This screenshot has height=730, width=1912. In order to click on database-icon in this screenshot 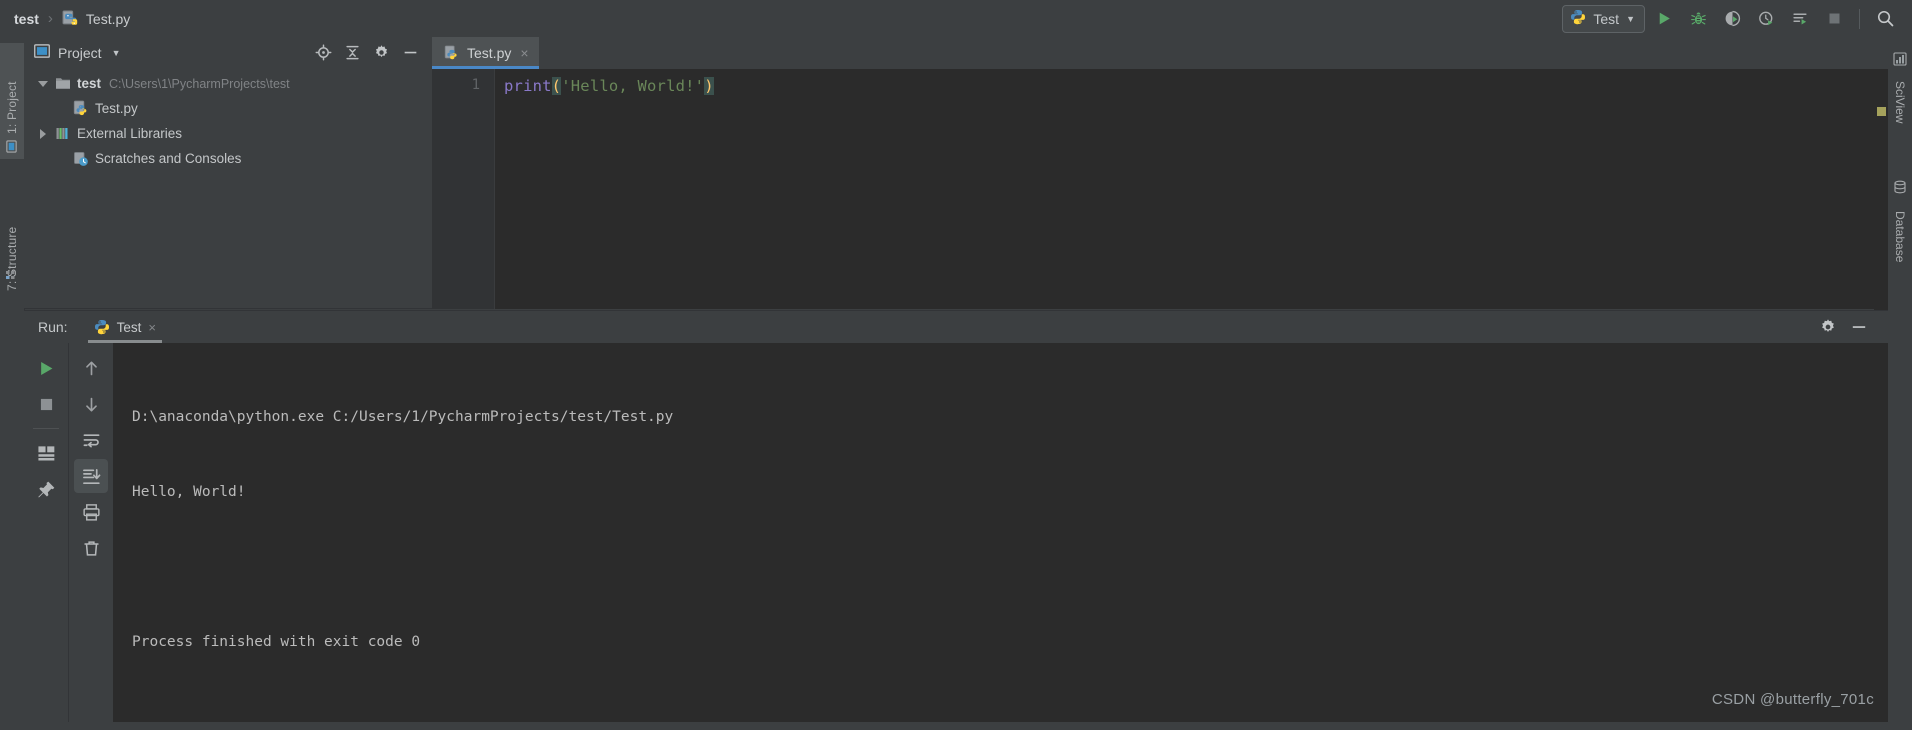, I will do `click(1900, 188)`.